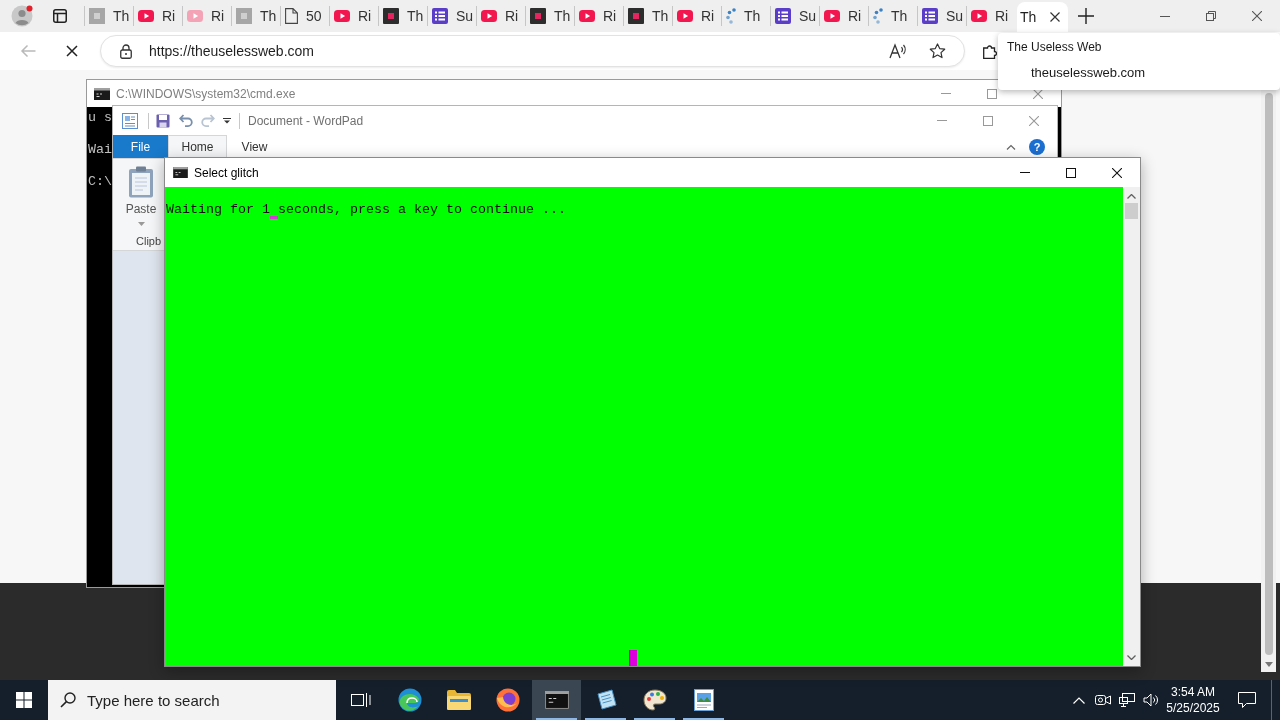 The height and width of the screenshot is (720, 1280). What do you see at coordinates (68, 700) in the screenshot?
I see `search-icon` at bounding box center [68, 700].